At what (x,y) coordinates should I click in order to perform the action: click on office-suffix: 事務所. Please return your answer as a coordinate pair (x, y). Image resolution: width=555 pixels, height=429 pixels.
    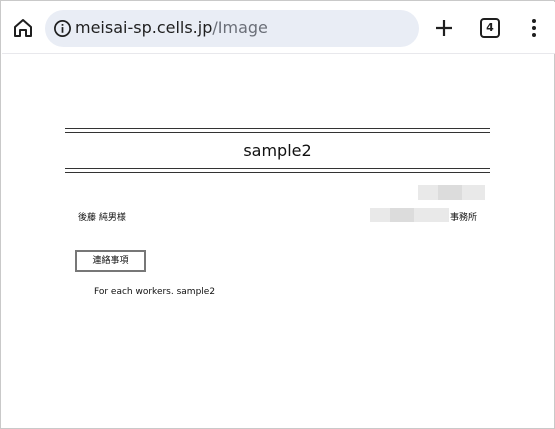
    Looking at the image, I should click on (464, 218).